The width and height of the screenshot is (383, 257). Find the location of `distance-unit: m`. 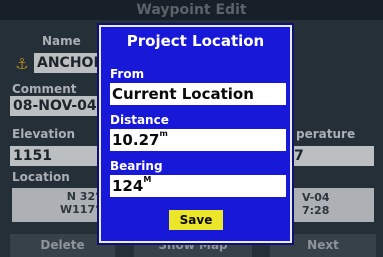

distance-unit: m is located at coordinates (163, 133).